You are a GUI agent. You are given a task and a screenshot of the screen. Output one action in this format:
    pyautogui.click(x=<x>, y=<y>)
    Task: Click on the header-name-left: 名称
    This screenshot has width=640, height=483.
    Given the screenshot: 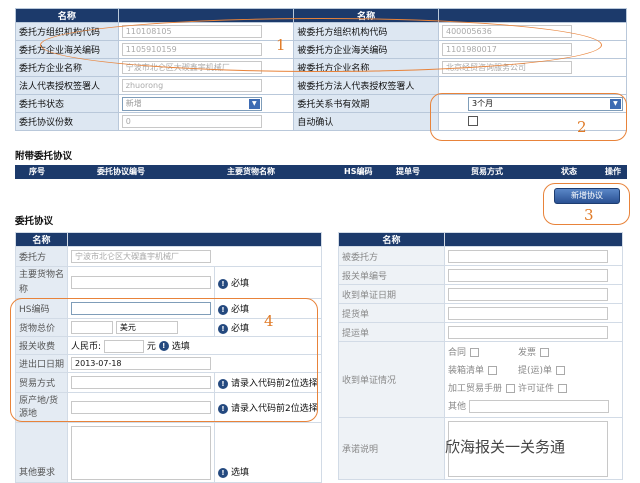 What is the action you would take?
    pyautogui.click(x=67, y=15)
    